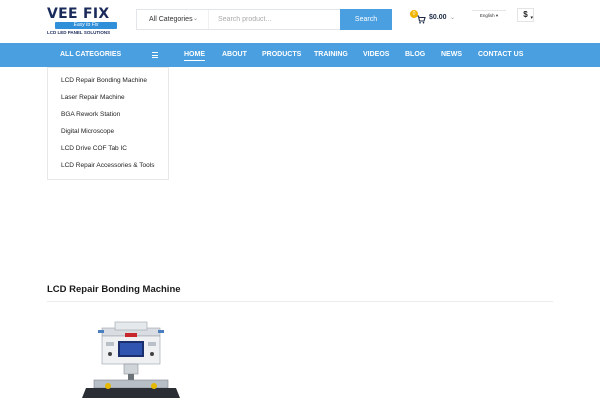  What do you see at coordinates (90, 114) in the screenshot?
I see `category-item: BGA Rework Station` at bounding box center [90, 114].